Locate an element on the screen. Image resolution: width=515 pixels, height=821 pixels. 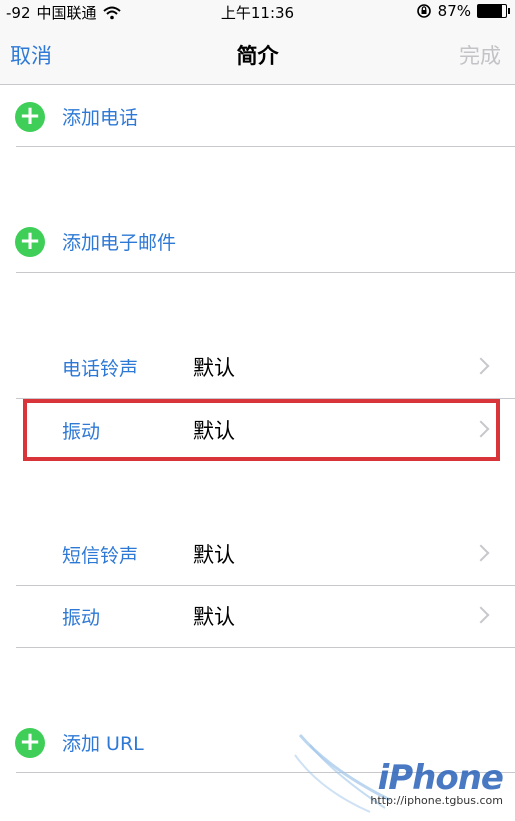
rotation-lock-icon is located at coordinates (423, 11).